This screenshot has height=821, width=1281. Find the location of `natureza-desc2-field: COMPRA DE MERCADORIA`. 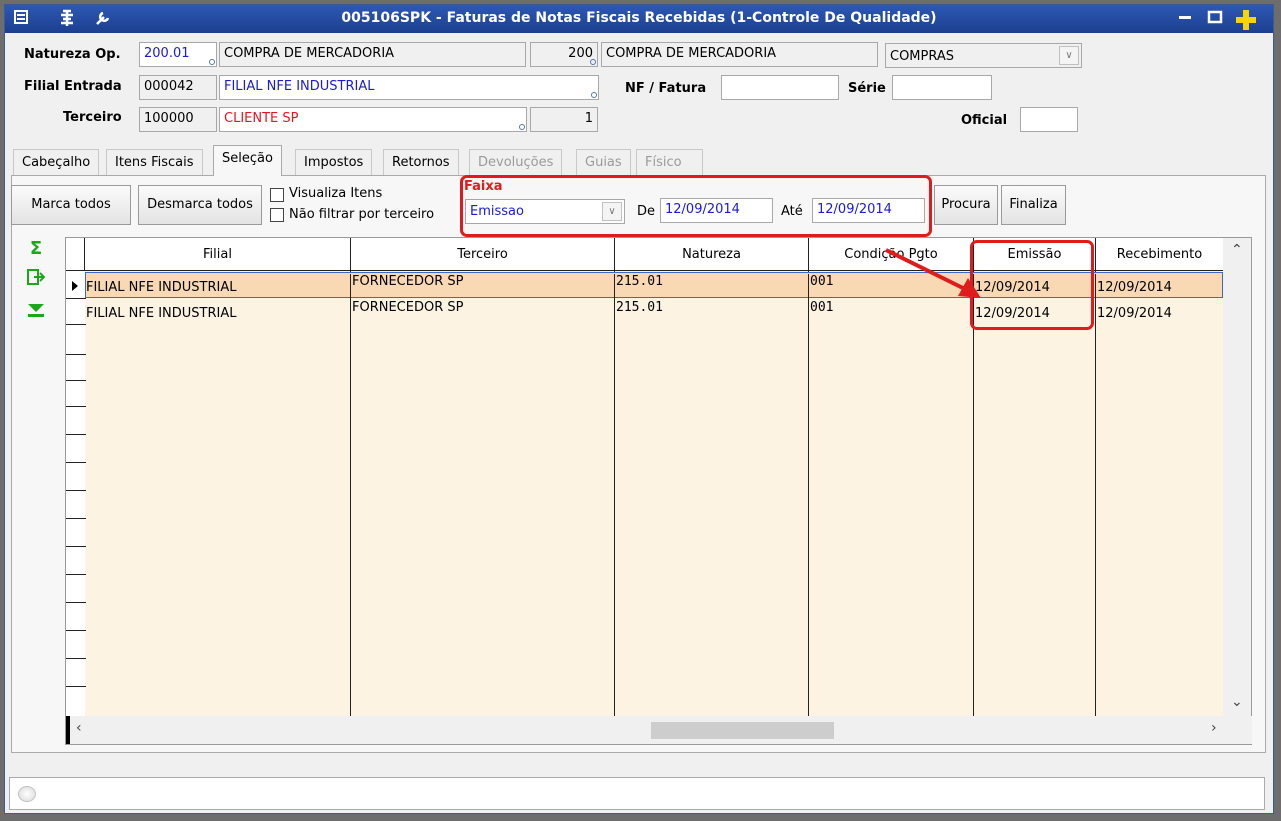

natureza-desc2-field: COMPRA DE MERCADORIA is located at coordinates (739, 54).